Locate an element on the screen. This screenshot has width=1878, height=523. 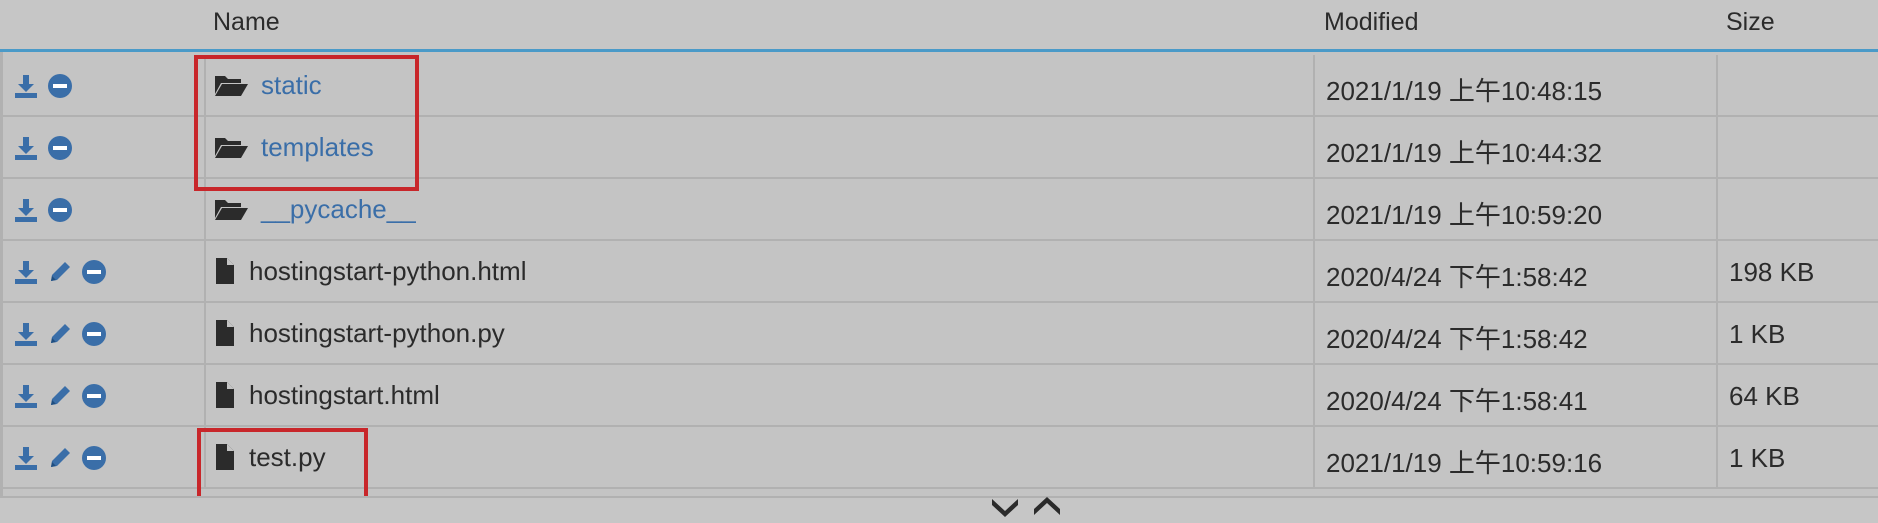
name-cell: hostingstart-python.py is located at coordinates (359, 333).